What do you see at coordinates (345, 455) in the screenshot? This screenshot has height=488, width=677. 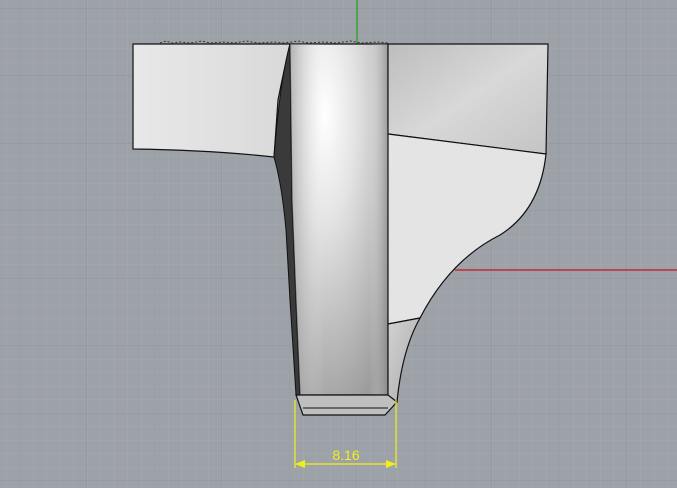 I see `dimension-value: 8.16` at bounding box center [345, 455].